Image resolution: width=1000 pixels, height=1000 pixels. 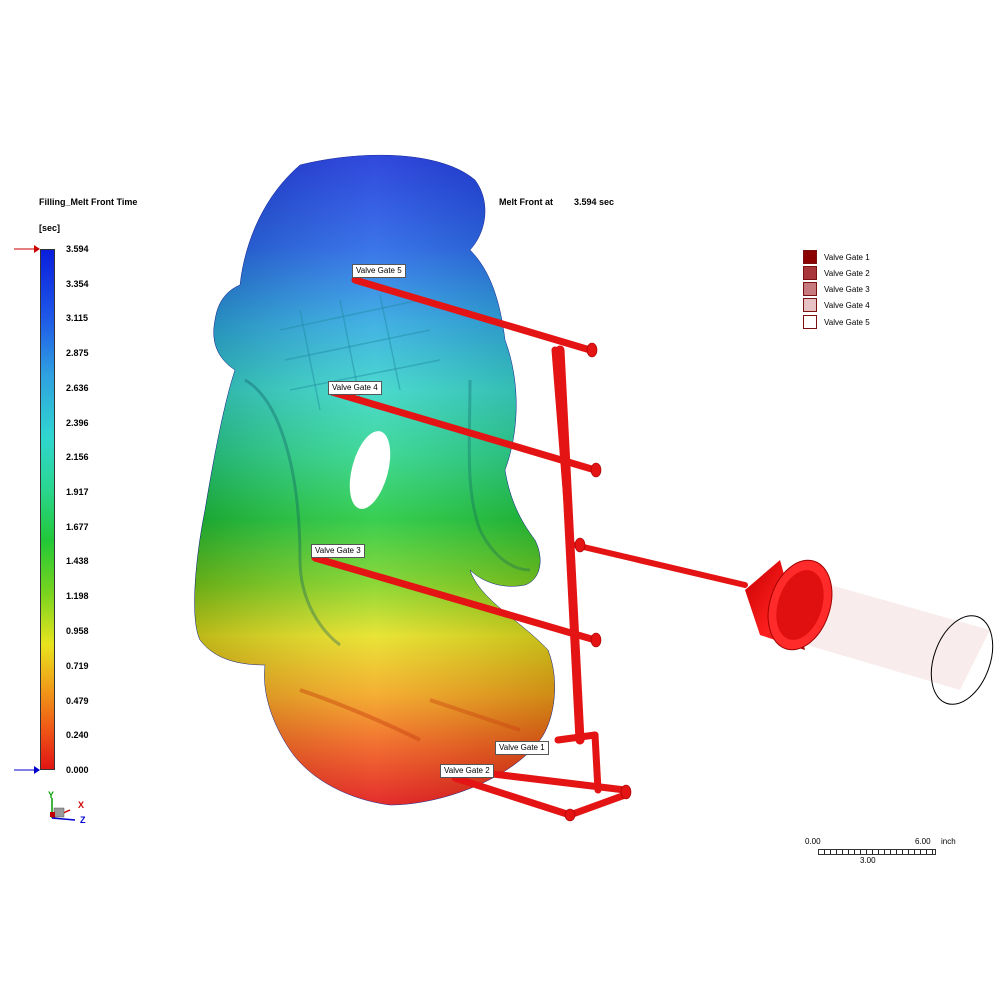 I want to click on legend-item-gate-1: Valve Gate 1, so click(x=836, y=257).